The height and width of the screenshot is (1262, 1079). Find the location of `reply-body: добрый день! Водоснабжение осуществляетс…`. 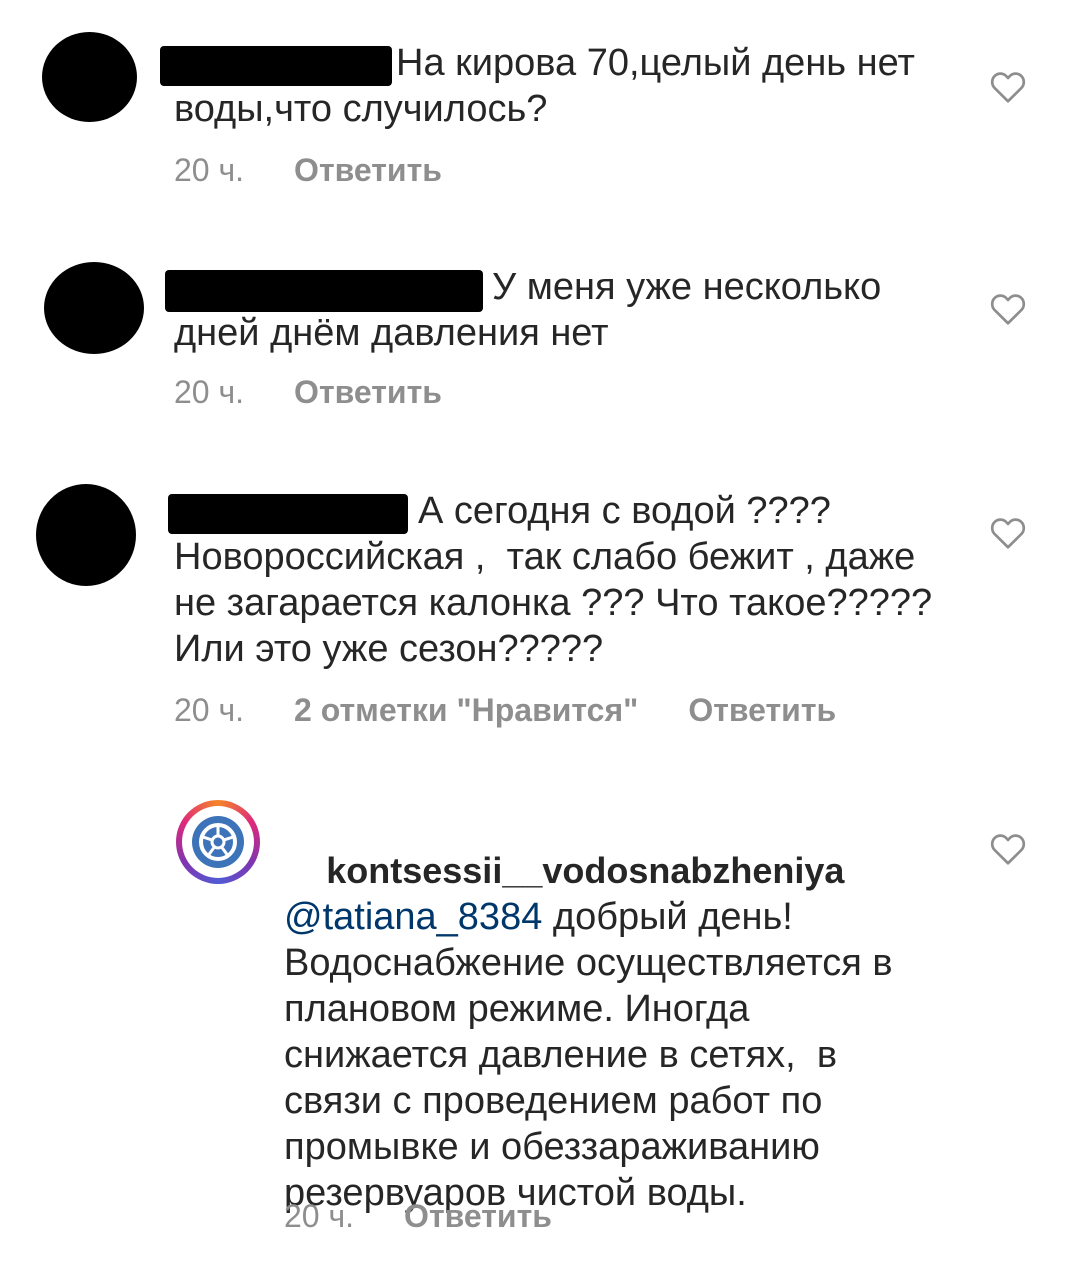

reply-body: добрый день! Водоснабжение осуществляетс… is located at coordinates (594, 1055).